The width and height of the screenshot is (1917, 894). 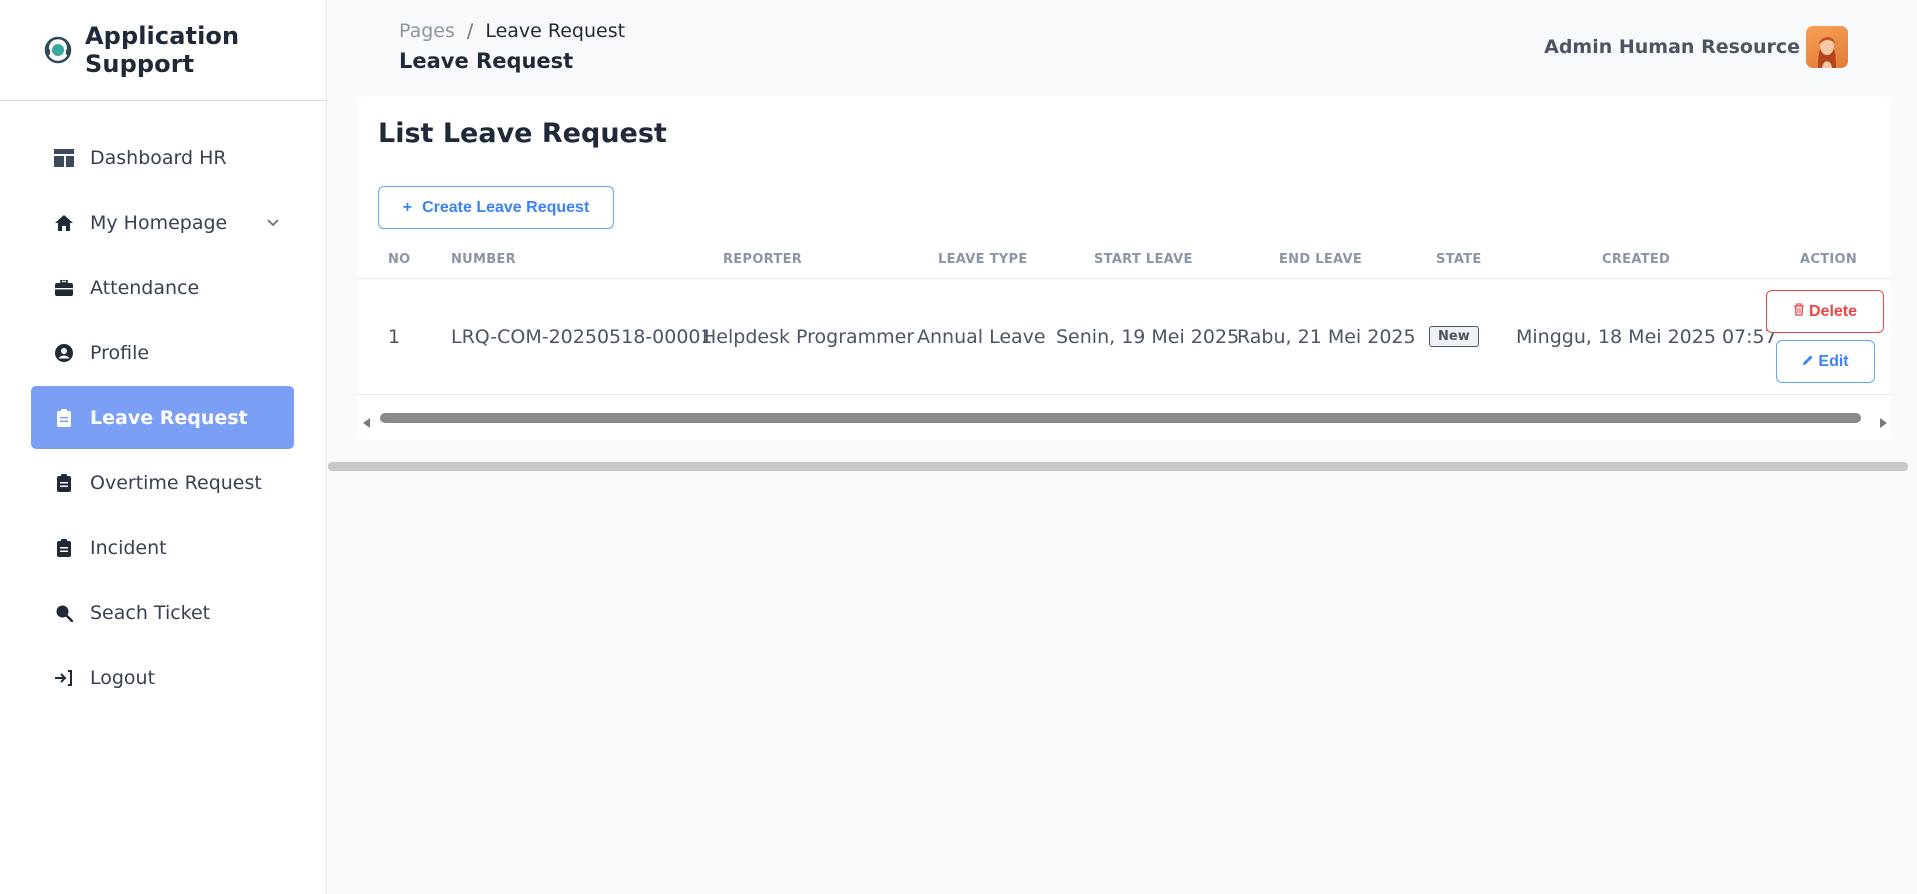 What do you see at coordinates (162, 677) in the screenshot?
I see `sidebar-item-logout: Logout` at bounding box center [162, 677].